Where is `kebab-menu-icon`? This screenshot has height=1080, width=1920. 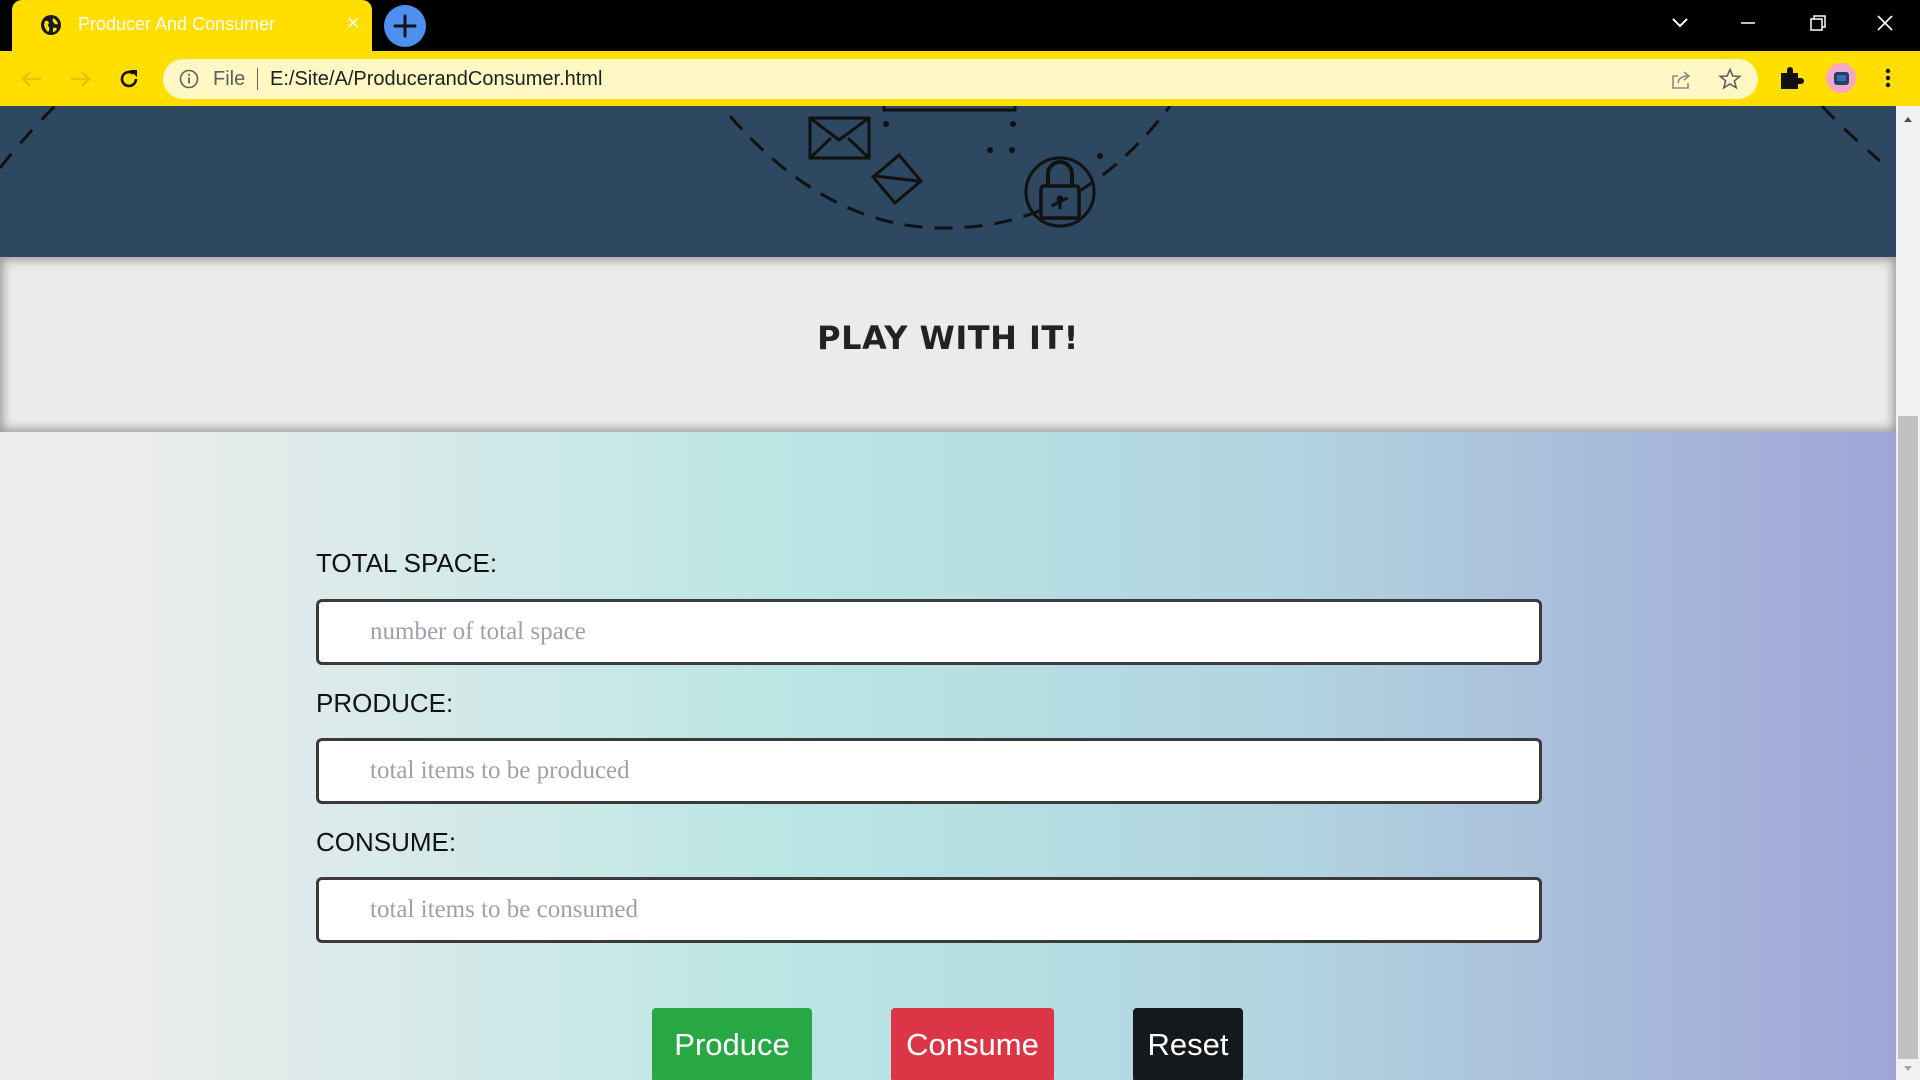 kebab-menu-icon is located at coordinates (1888, 78).